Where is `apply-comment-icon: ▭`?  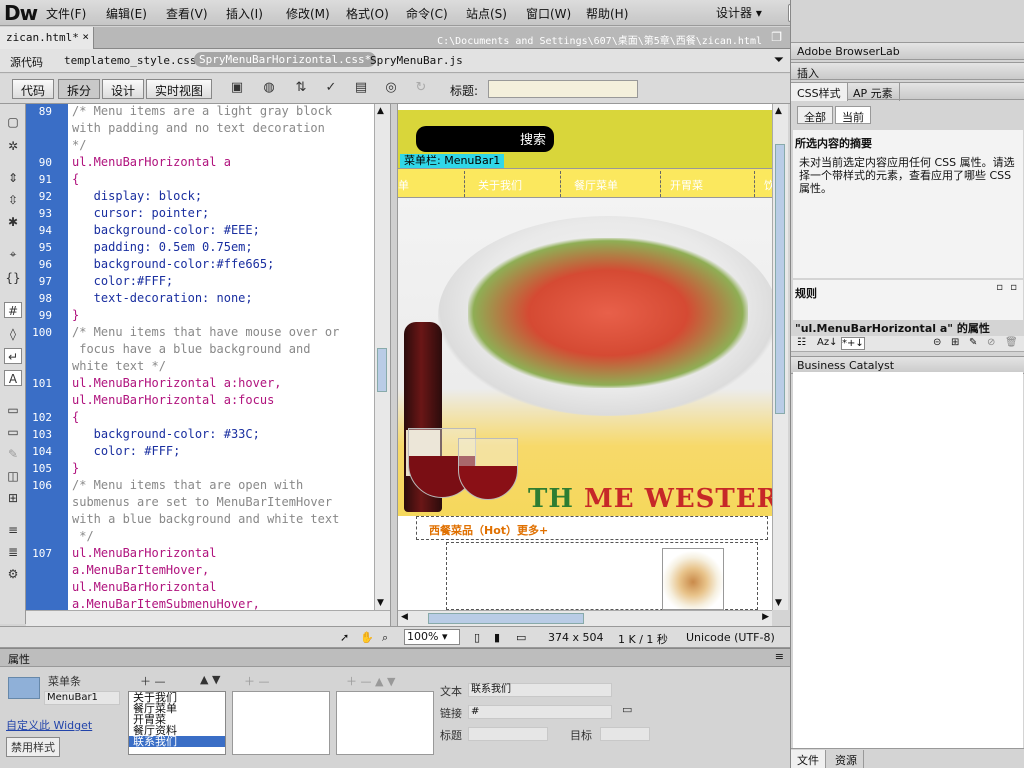 apply-comment-icon: ▭ is located at coordinates (13, 410).